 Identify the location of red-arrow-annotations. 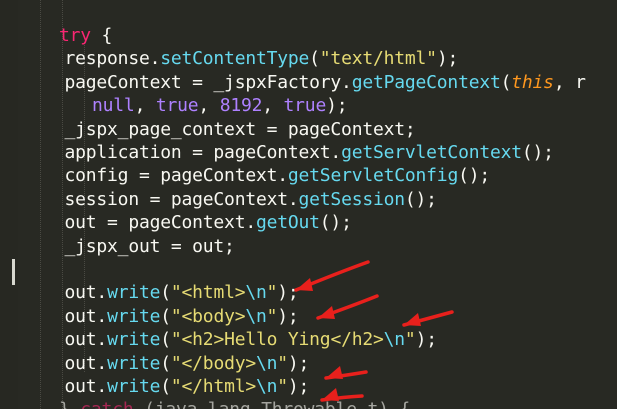
(374, 331).